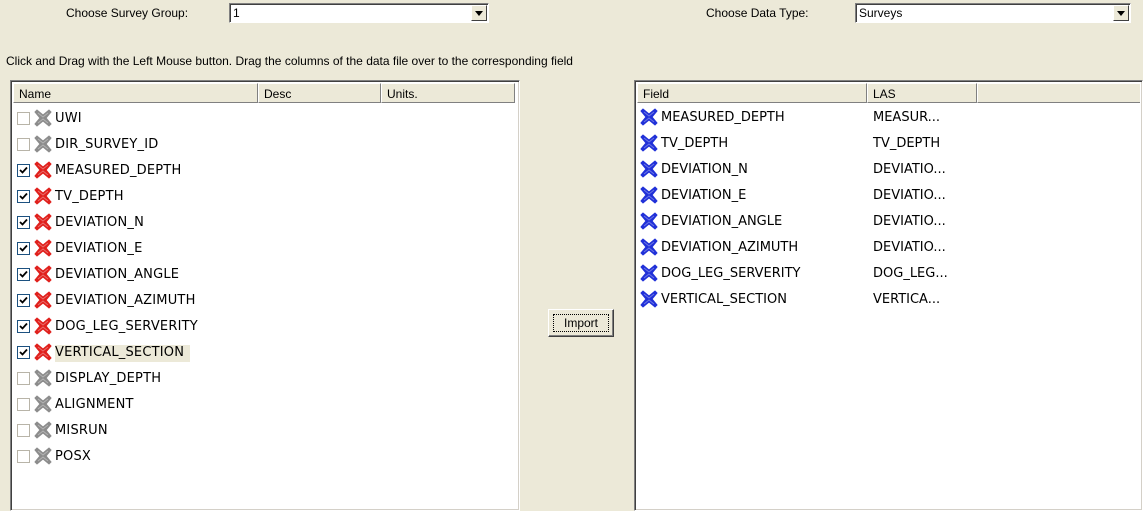 This screenshot has width=1143, height=511. I want to click on column-header-field: Field, so click(752, 93).